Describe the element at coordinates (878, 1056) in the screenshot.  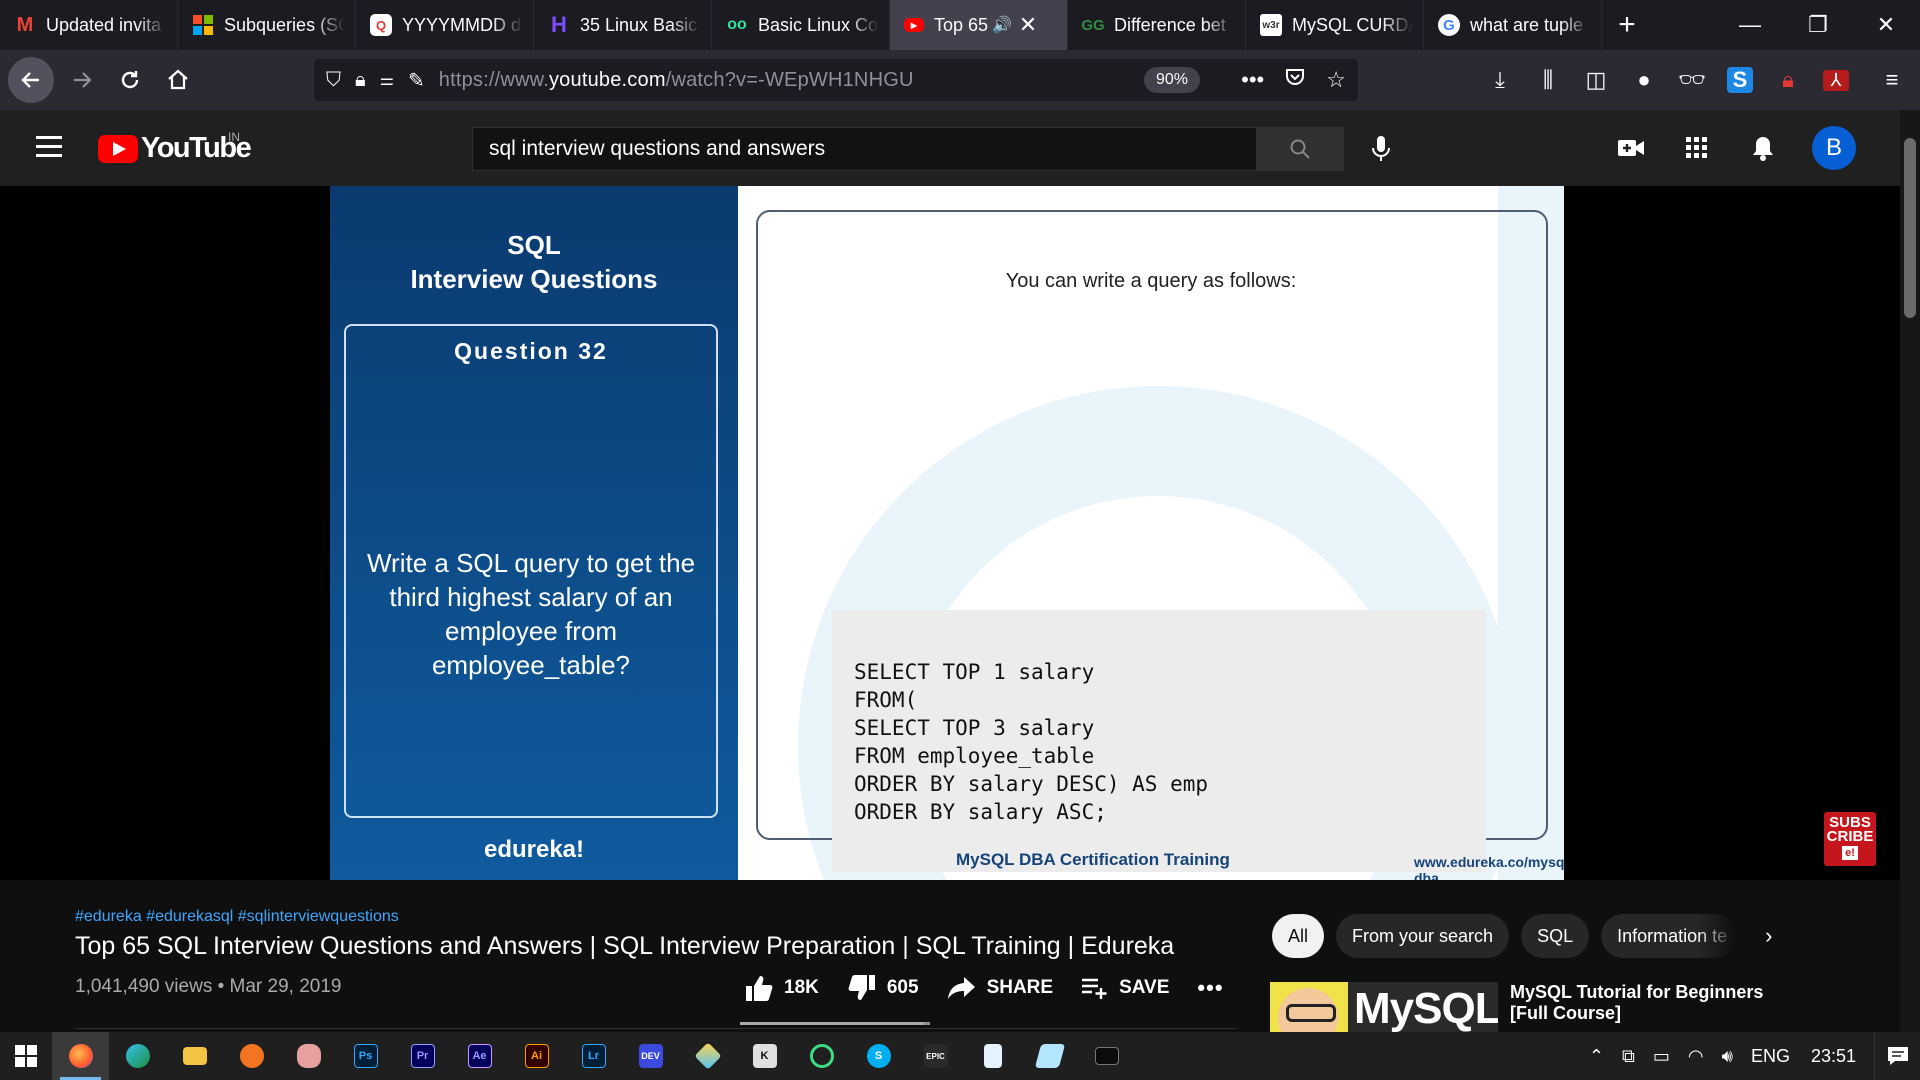
I see `taskbar-skype: S` at that location.